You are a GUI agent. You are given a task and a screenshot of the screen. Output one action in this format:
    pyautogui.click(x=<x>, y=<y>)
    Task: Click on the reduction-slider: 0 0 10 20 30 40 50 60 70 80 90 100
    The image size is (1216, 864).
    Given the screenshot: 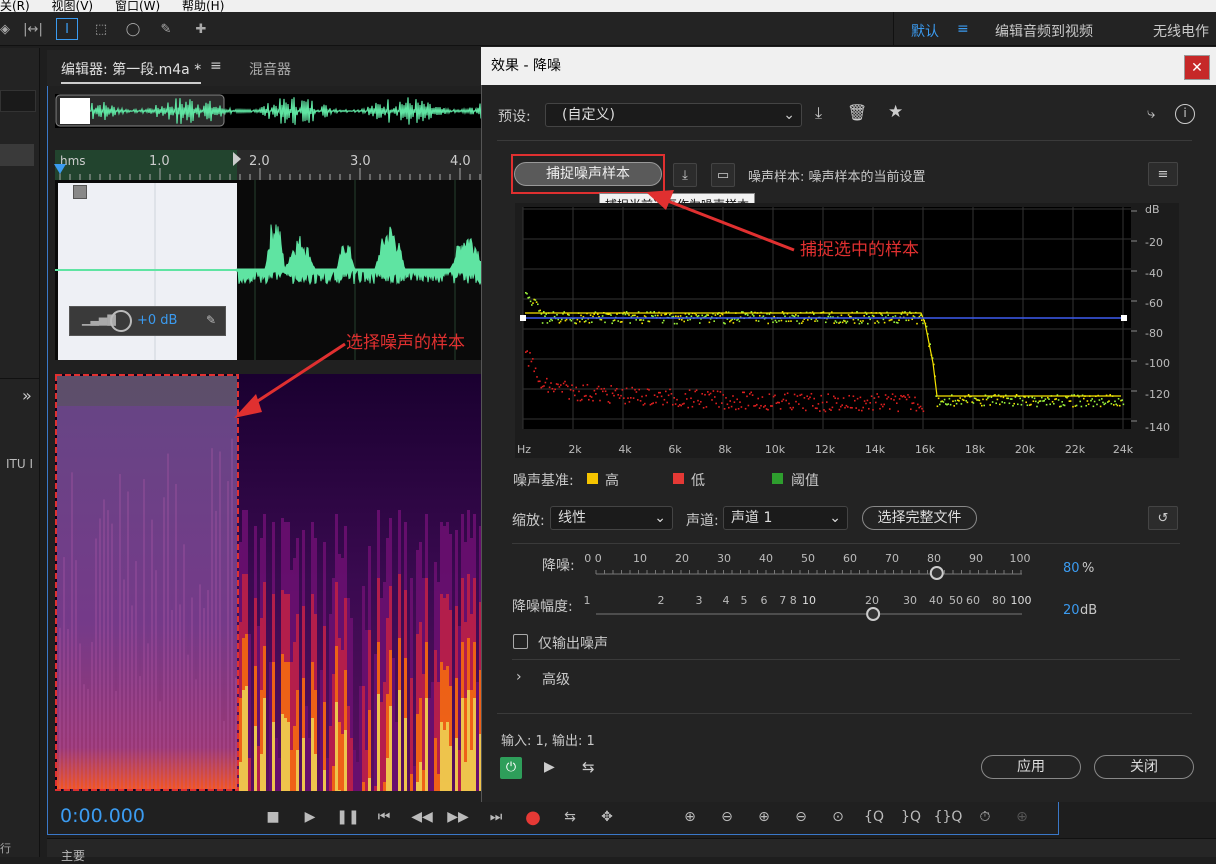 What is the action you would take?
    pyautogui.click(x=809, y=567)
    